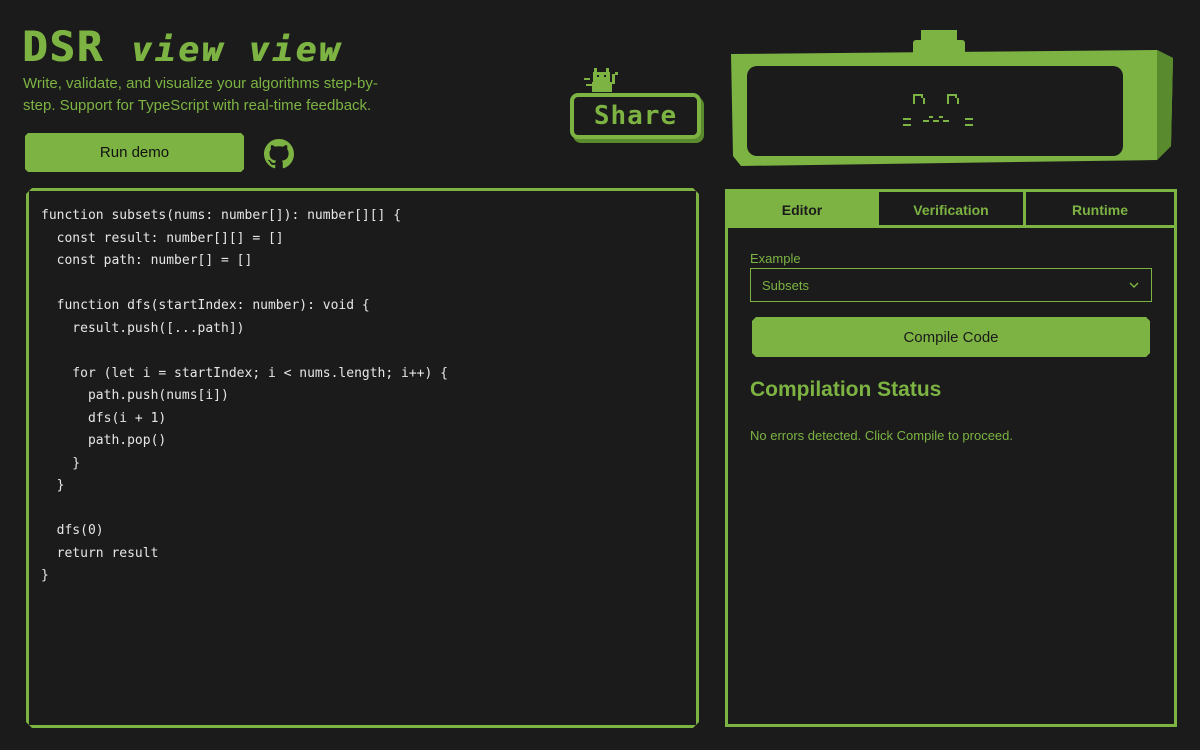 The width and height of the screenshot is (1200, 750). I want to click on cat-icon, so click(600, 80).